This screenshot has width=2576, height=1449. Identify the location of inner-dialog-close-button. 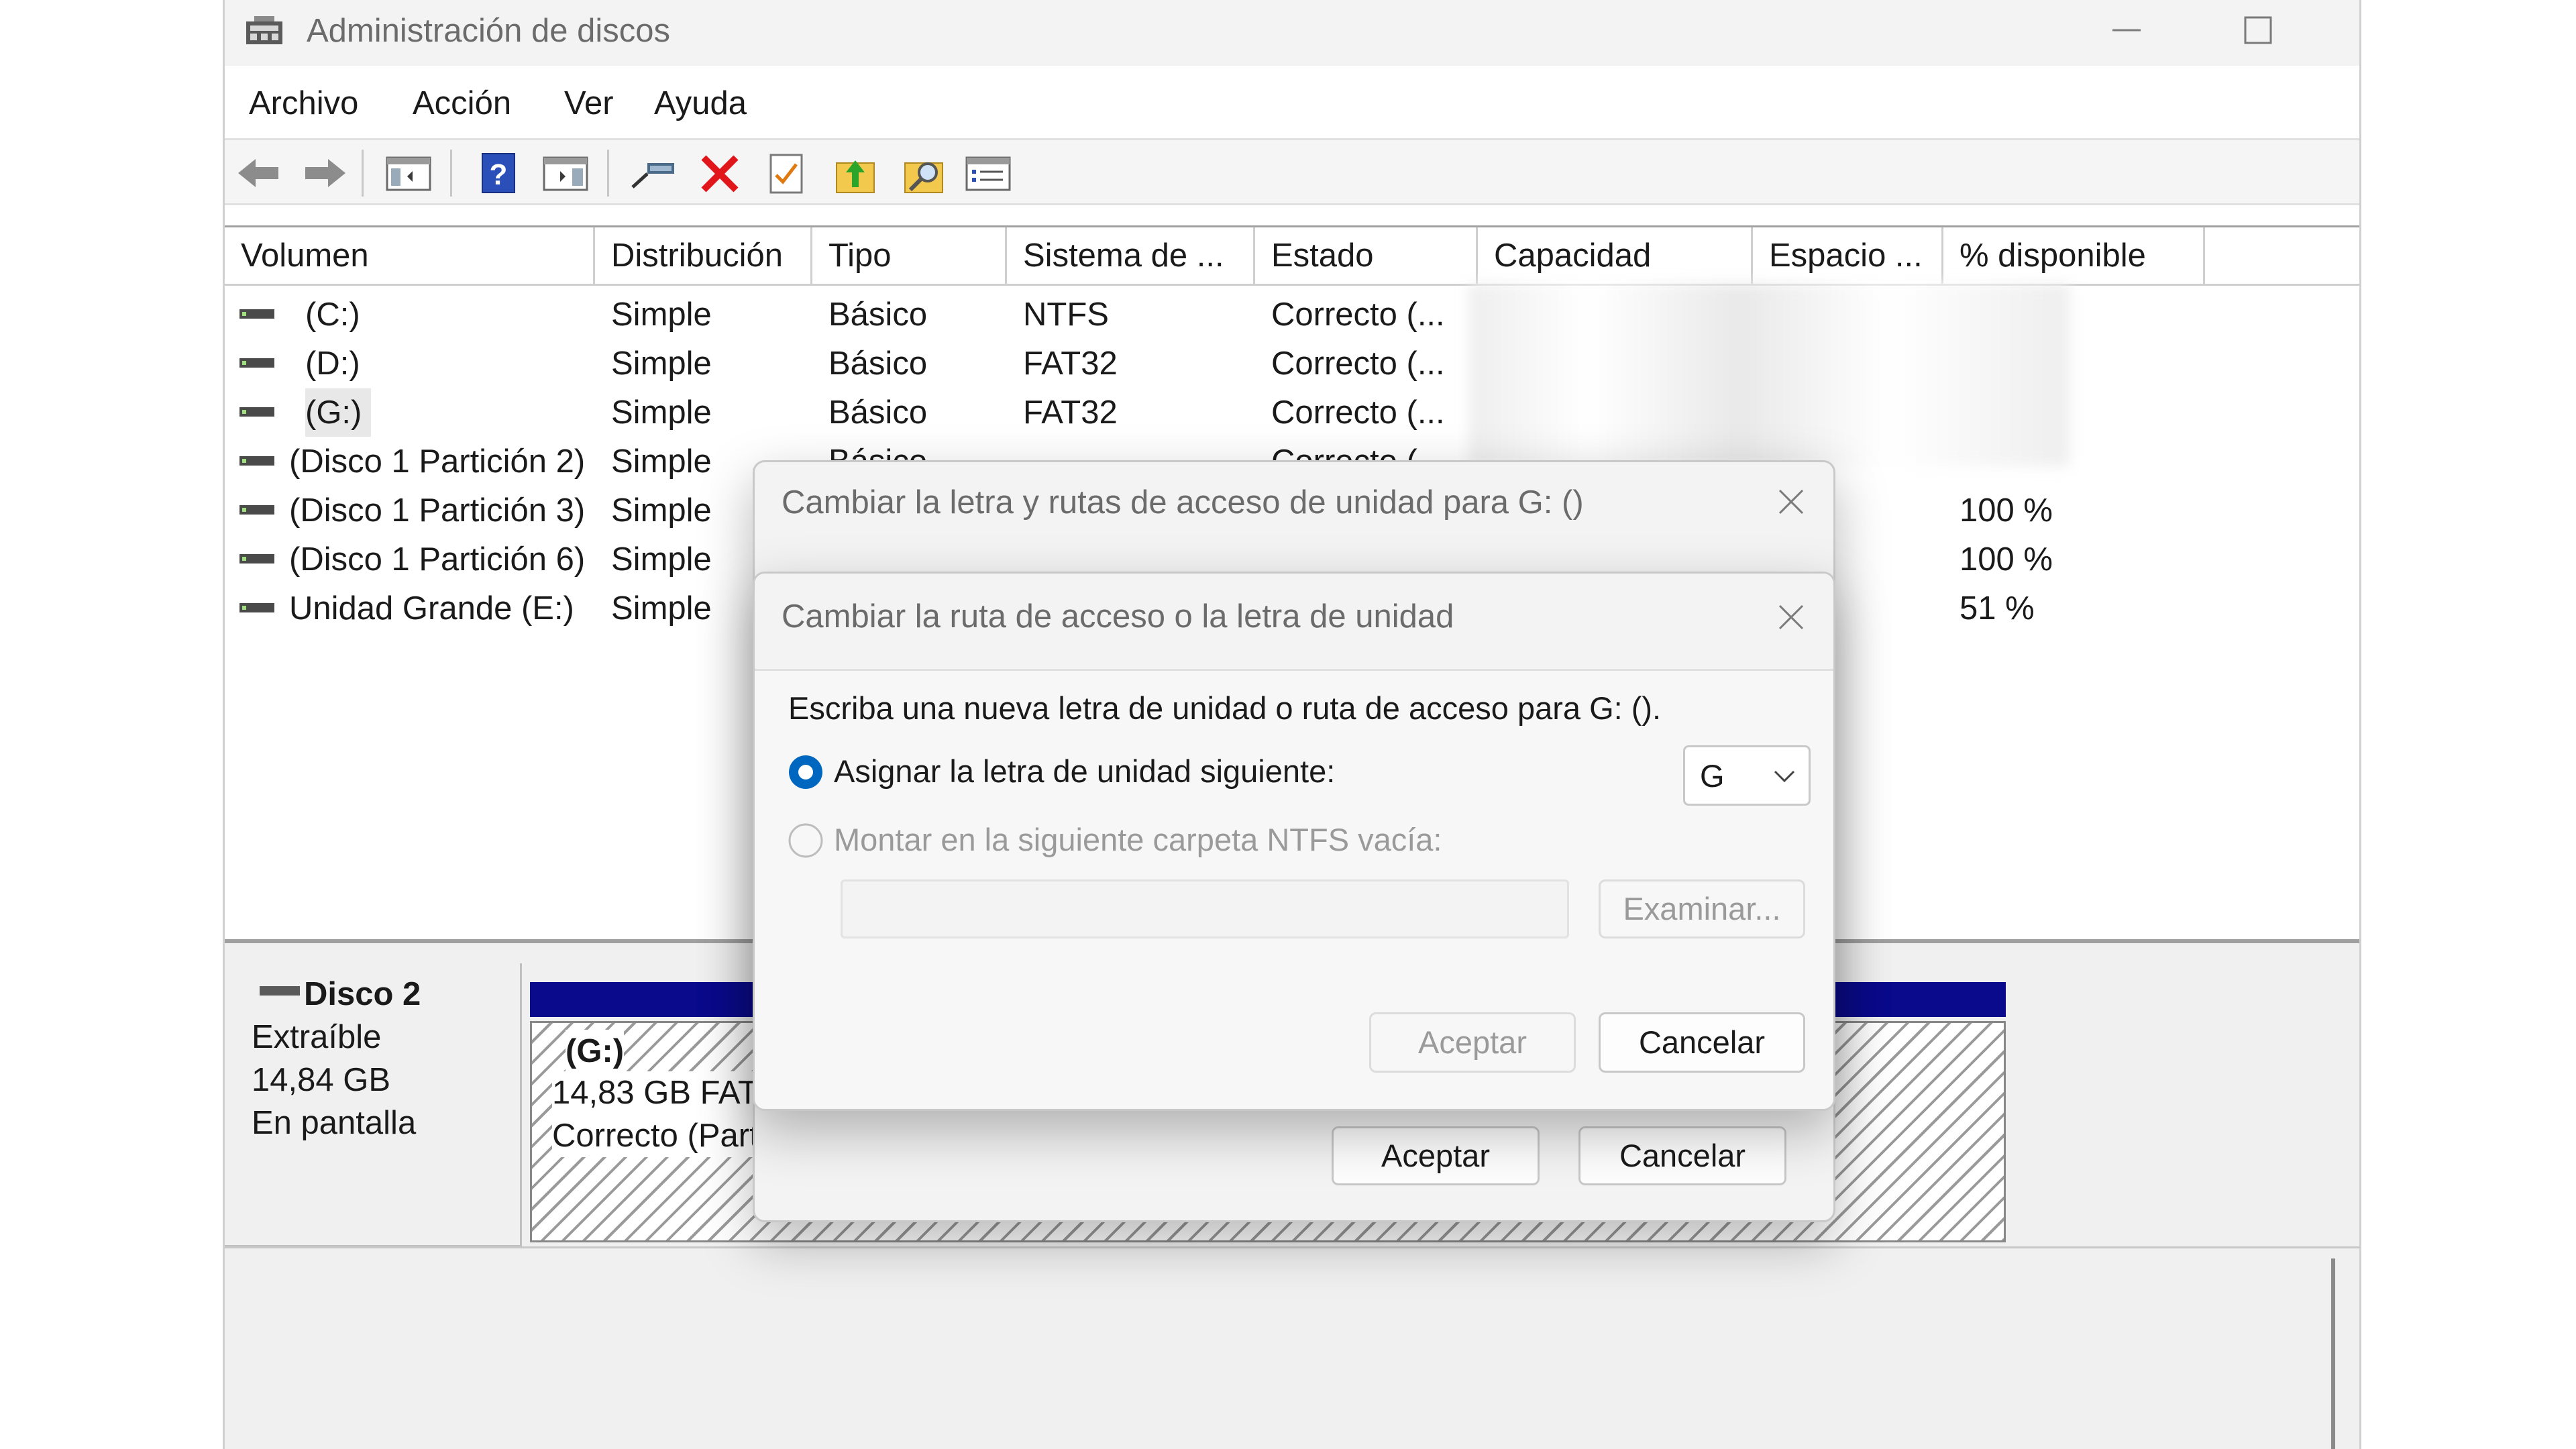
(1791, 617).